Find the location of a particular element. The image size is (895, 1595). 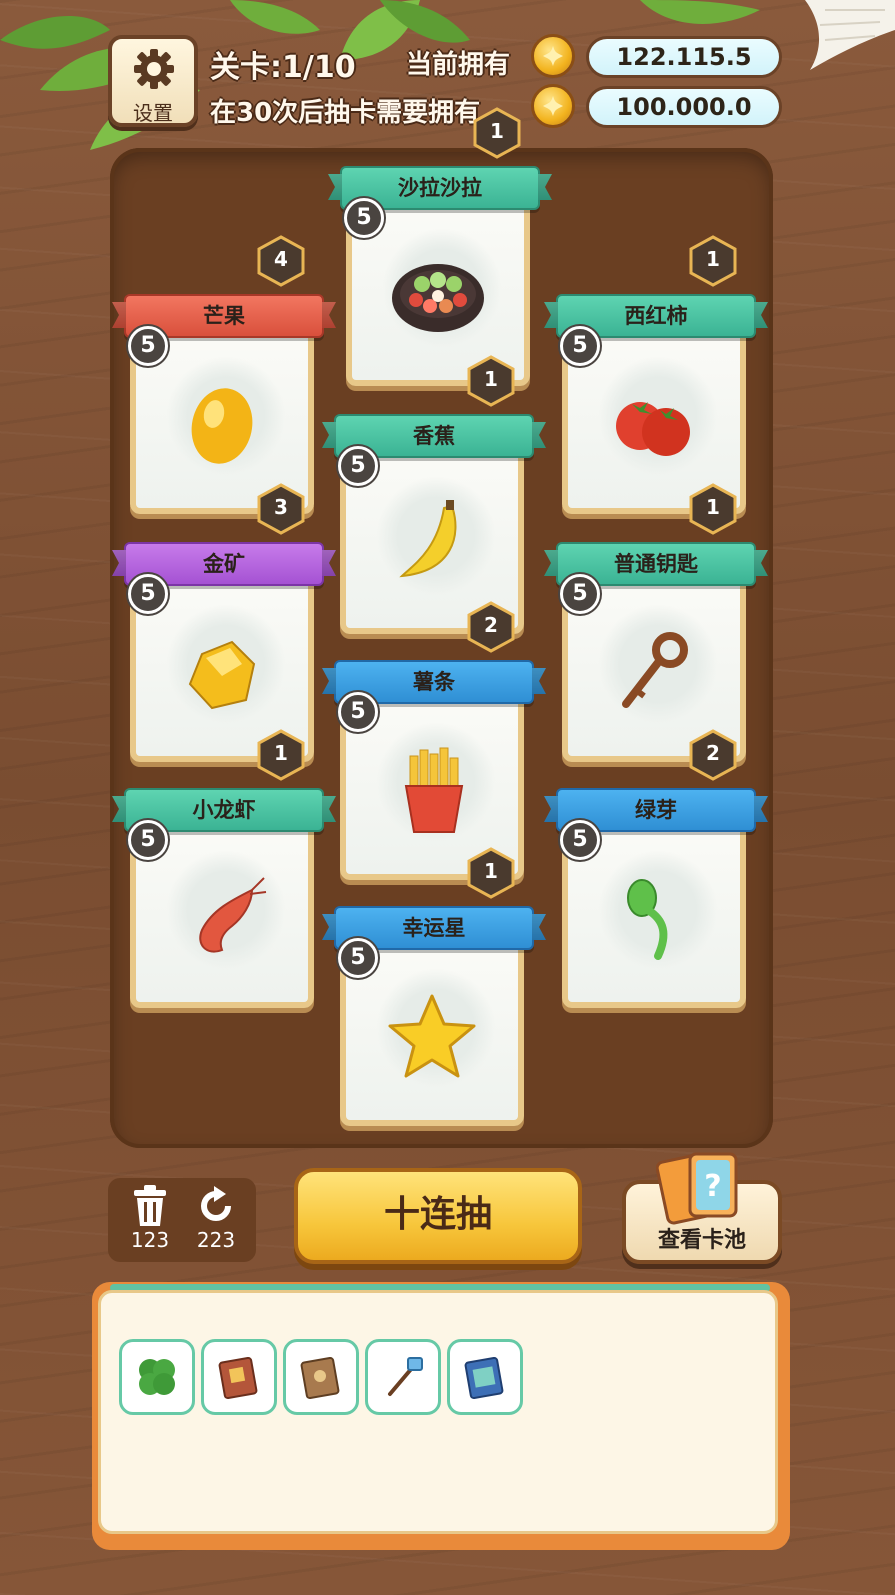

level-indicator: 关卡:1/10 is located at coordinates (283, 67).